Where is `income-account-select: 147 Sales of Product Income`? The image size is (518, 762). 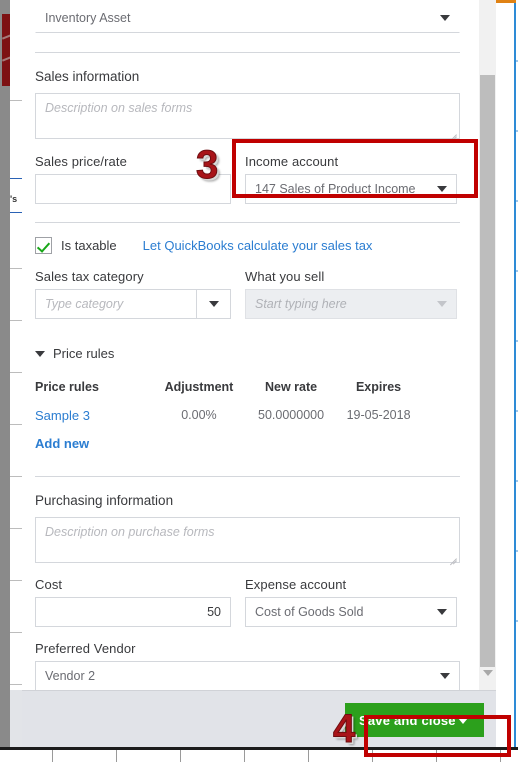
income-account-select: 147 Sales of Product Income is located at coordinates (351, 189).